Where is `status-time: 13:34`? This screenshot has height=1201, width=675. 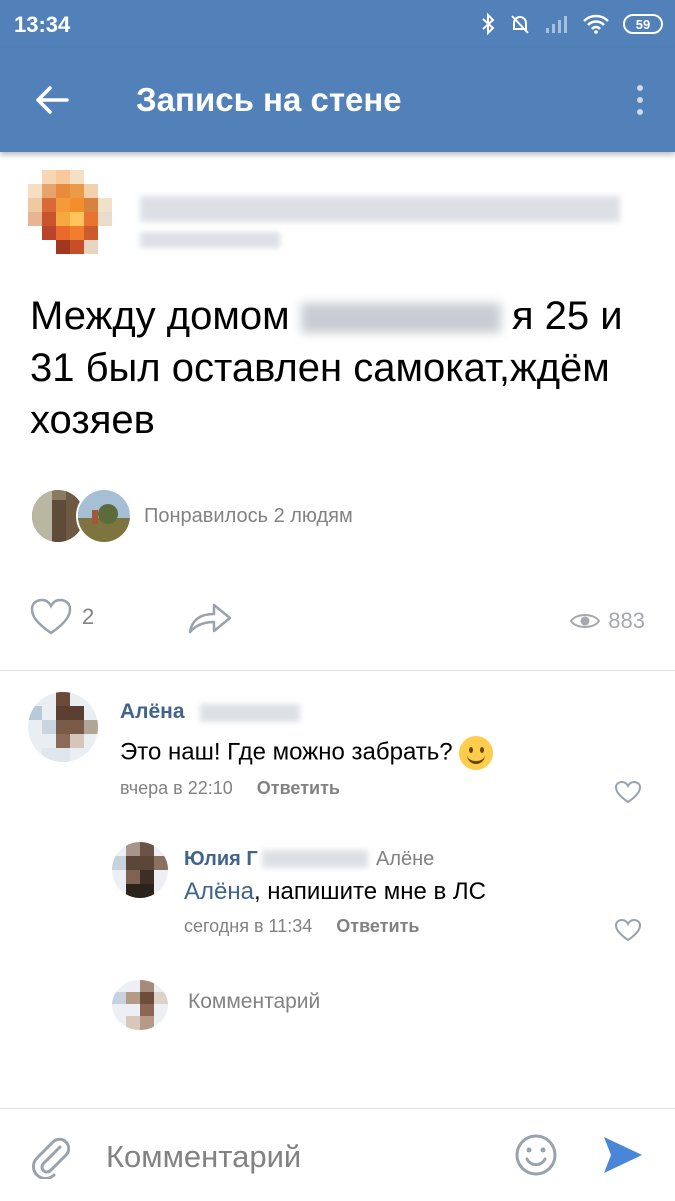
status-time: 13:34 is located at coordinates (42, 24).